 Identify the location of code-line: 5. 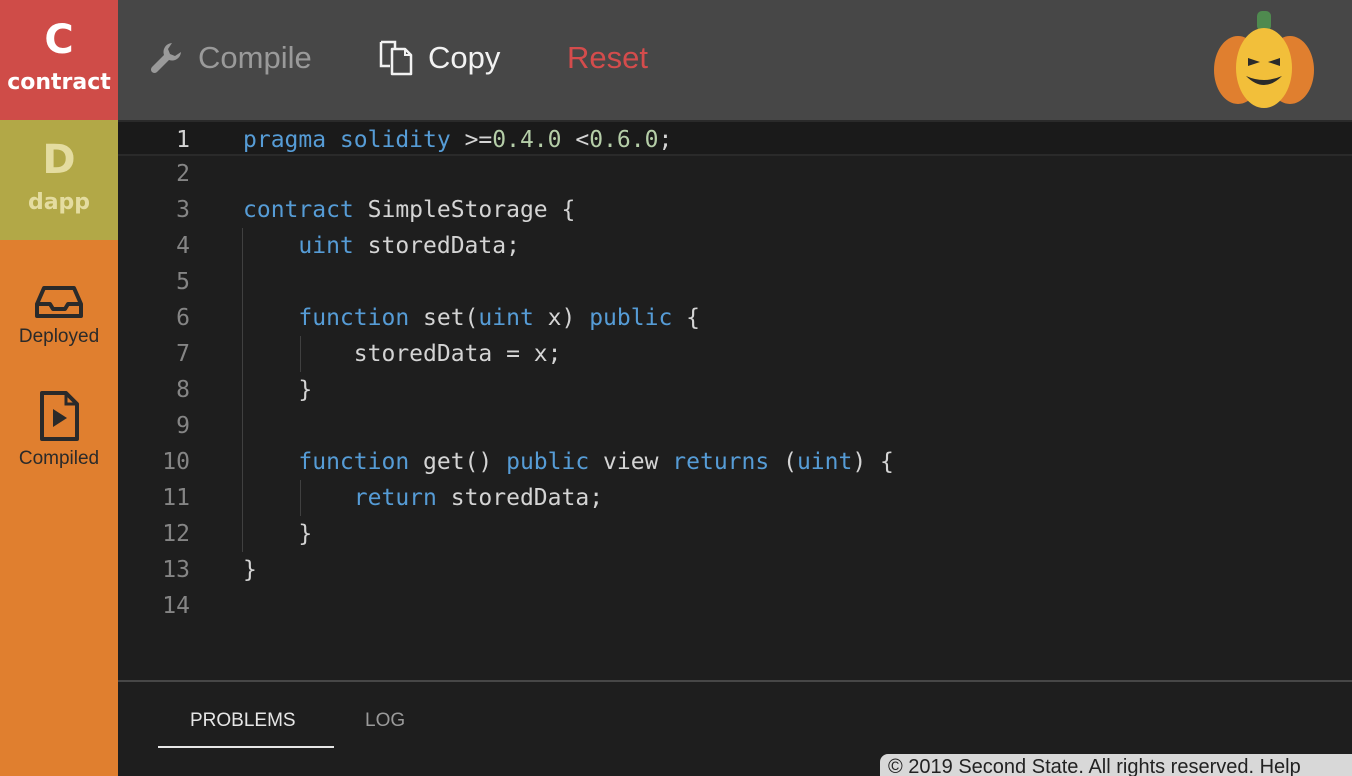
(735, 282).